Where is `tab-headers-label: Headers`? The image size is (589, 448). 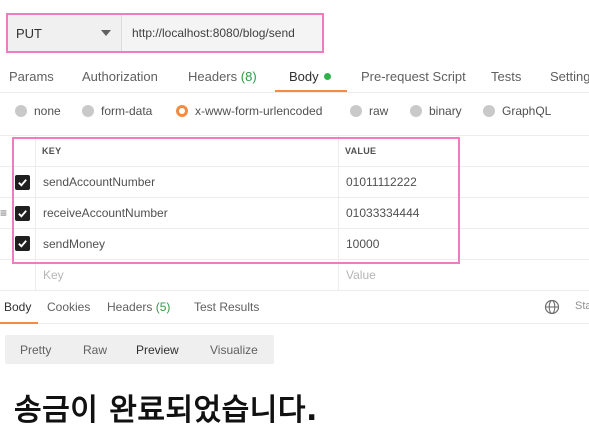 tab-headers-label: Headers is located at coordinates (213, 76).